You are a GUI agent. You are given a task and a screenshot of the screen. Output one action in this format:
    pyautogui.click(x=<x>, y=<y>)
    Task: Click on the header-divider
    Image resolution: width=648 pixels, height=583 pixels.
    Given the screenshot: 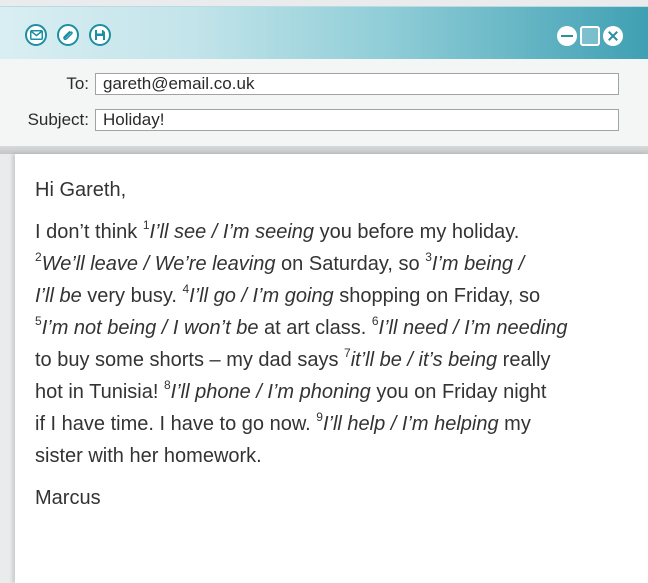 What is the action you would take?
    pyautogui.click(x=324, y=150)
    